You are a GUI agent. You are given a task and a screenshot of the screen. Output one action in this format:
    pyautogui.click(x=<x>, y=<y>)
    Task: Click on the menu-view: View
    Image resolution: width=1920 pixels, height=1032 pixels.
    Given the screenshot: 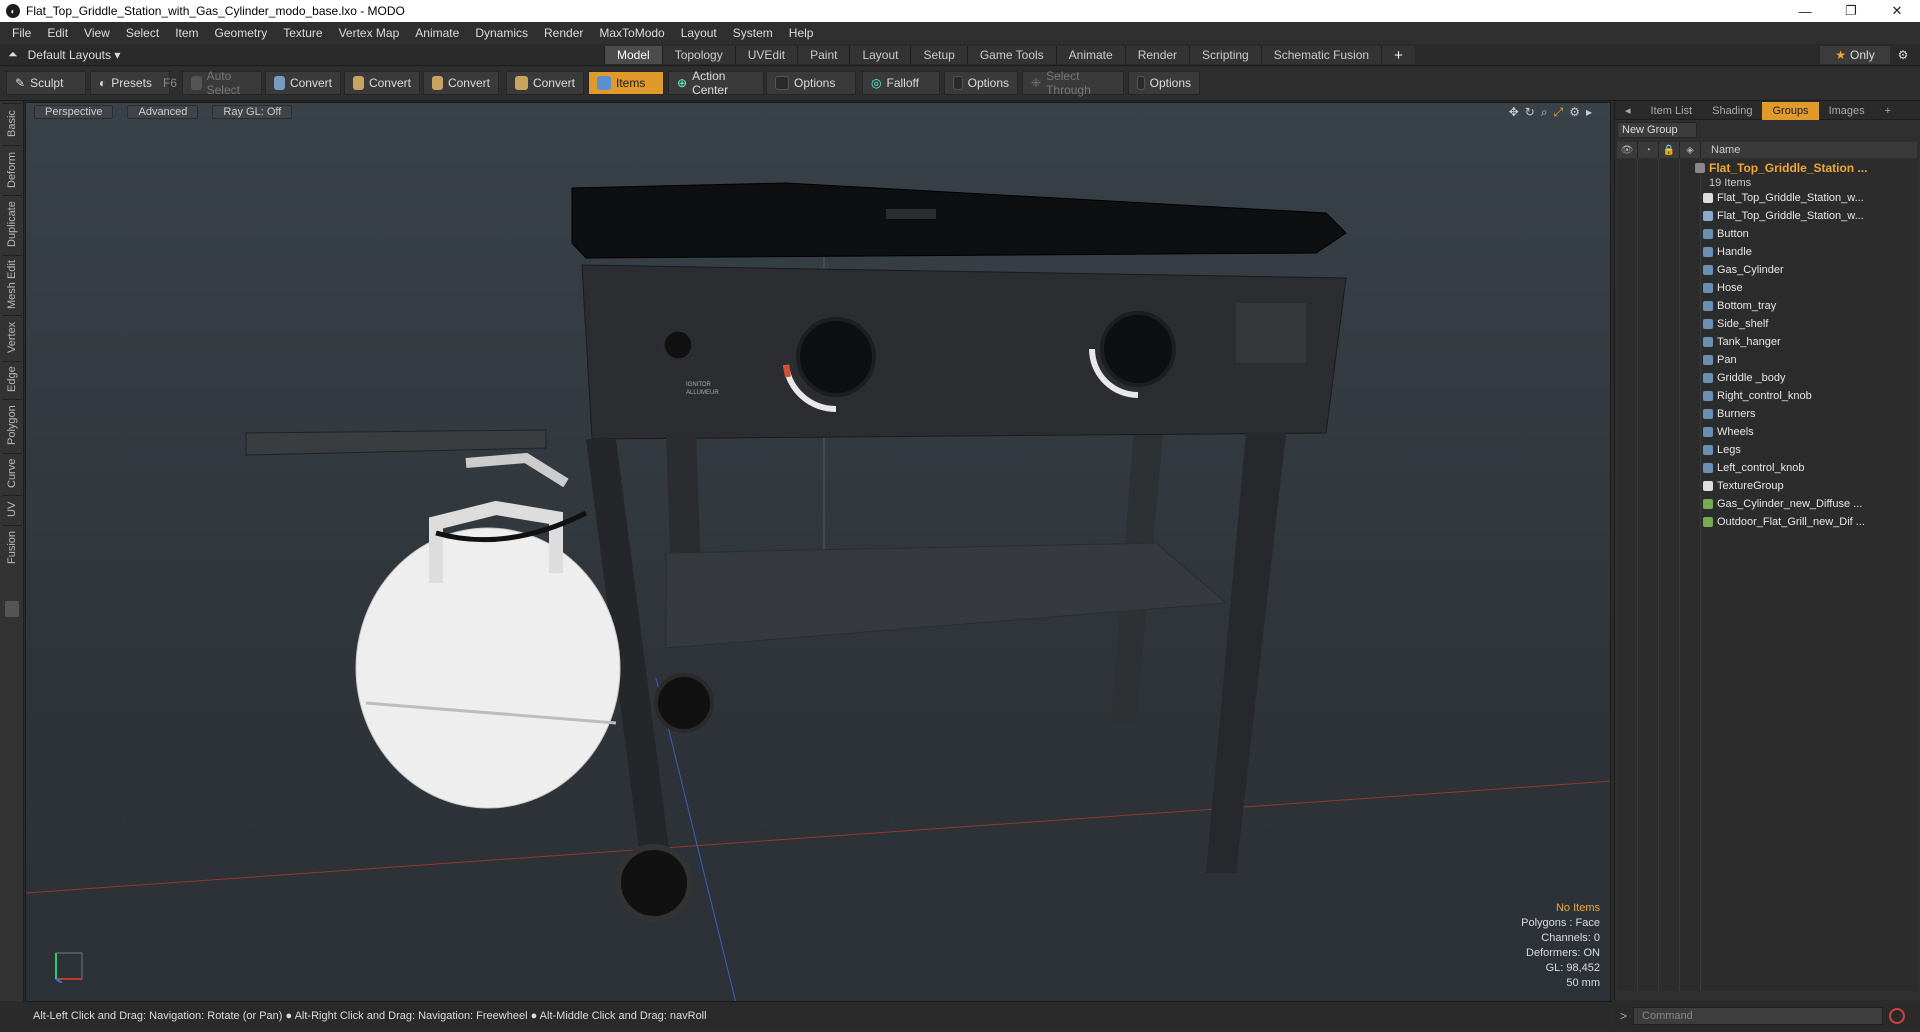 What is the action you would take?
    pyautogui.click(x=97, y=33)
    